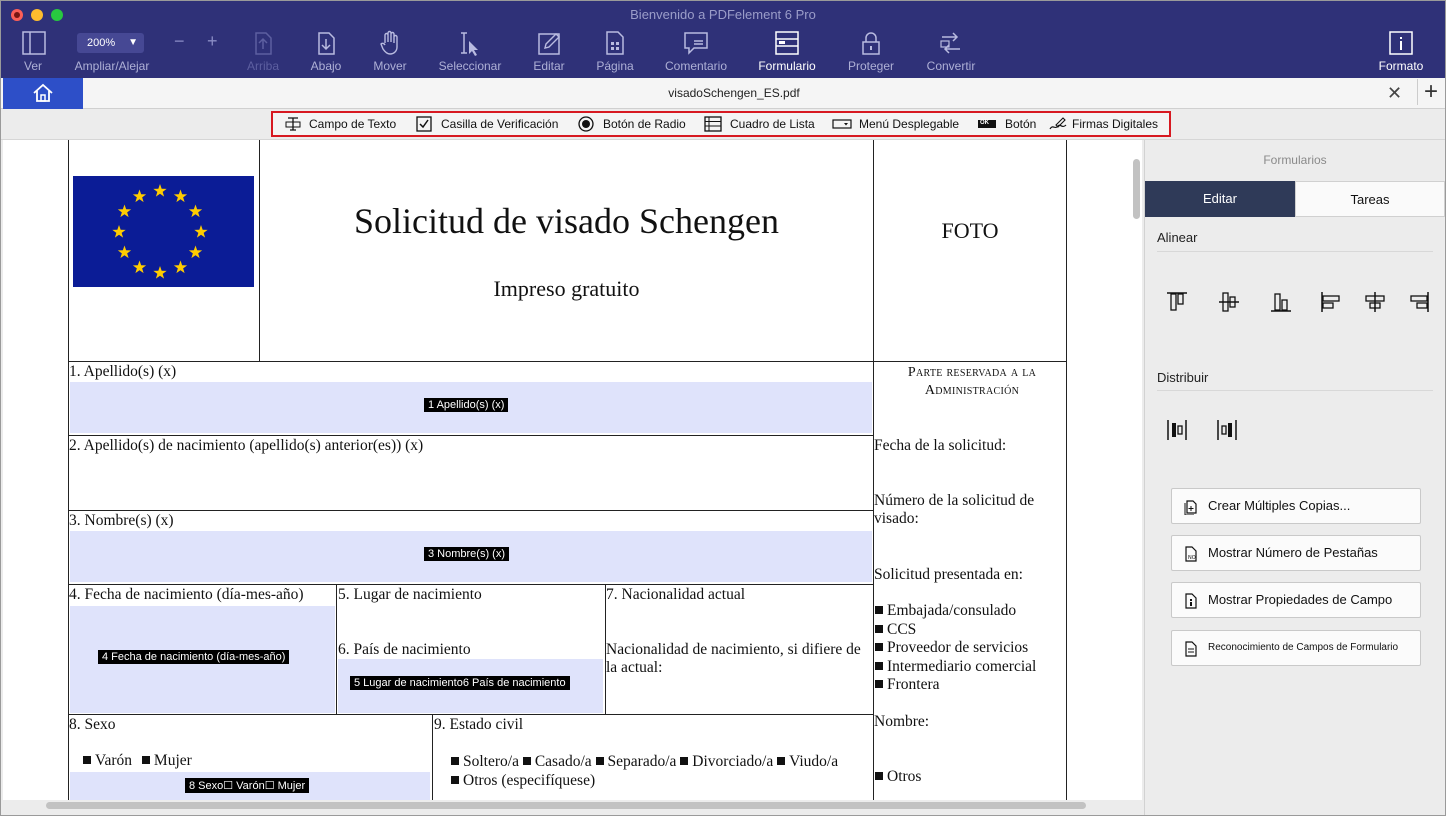 Image resolution: width=1446 pixels, height=816 pixels. I want to click on toolbar-mover-button: Mover, so click(390, 52).